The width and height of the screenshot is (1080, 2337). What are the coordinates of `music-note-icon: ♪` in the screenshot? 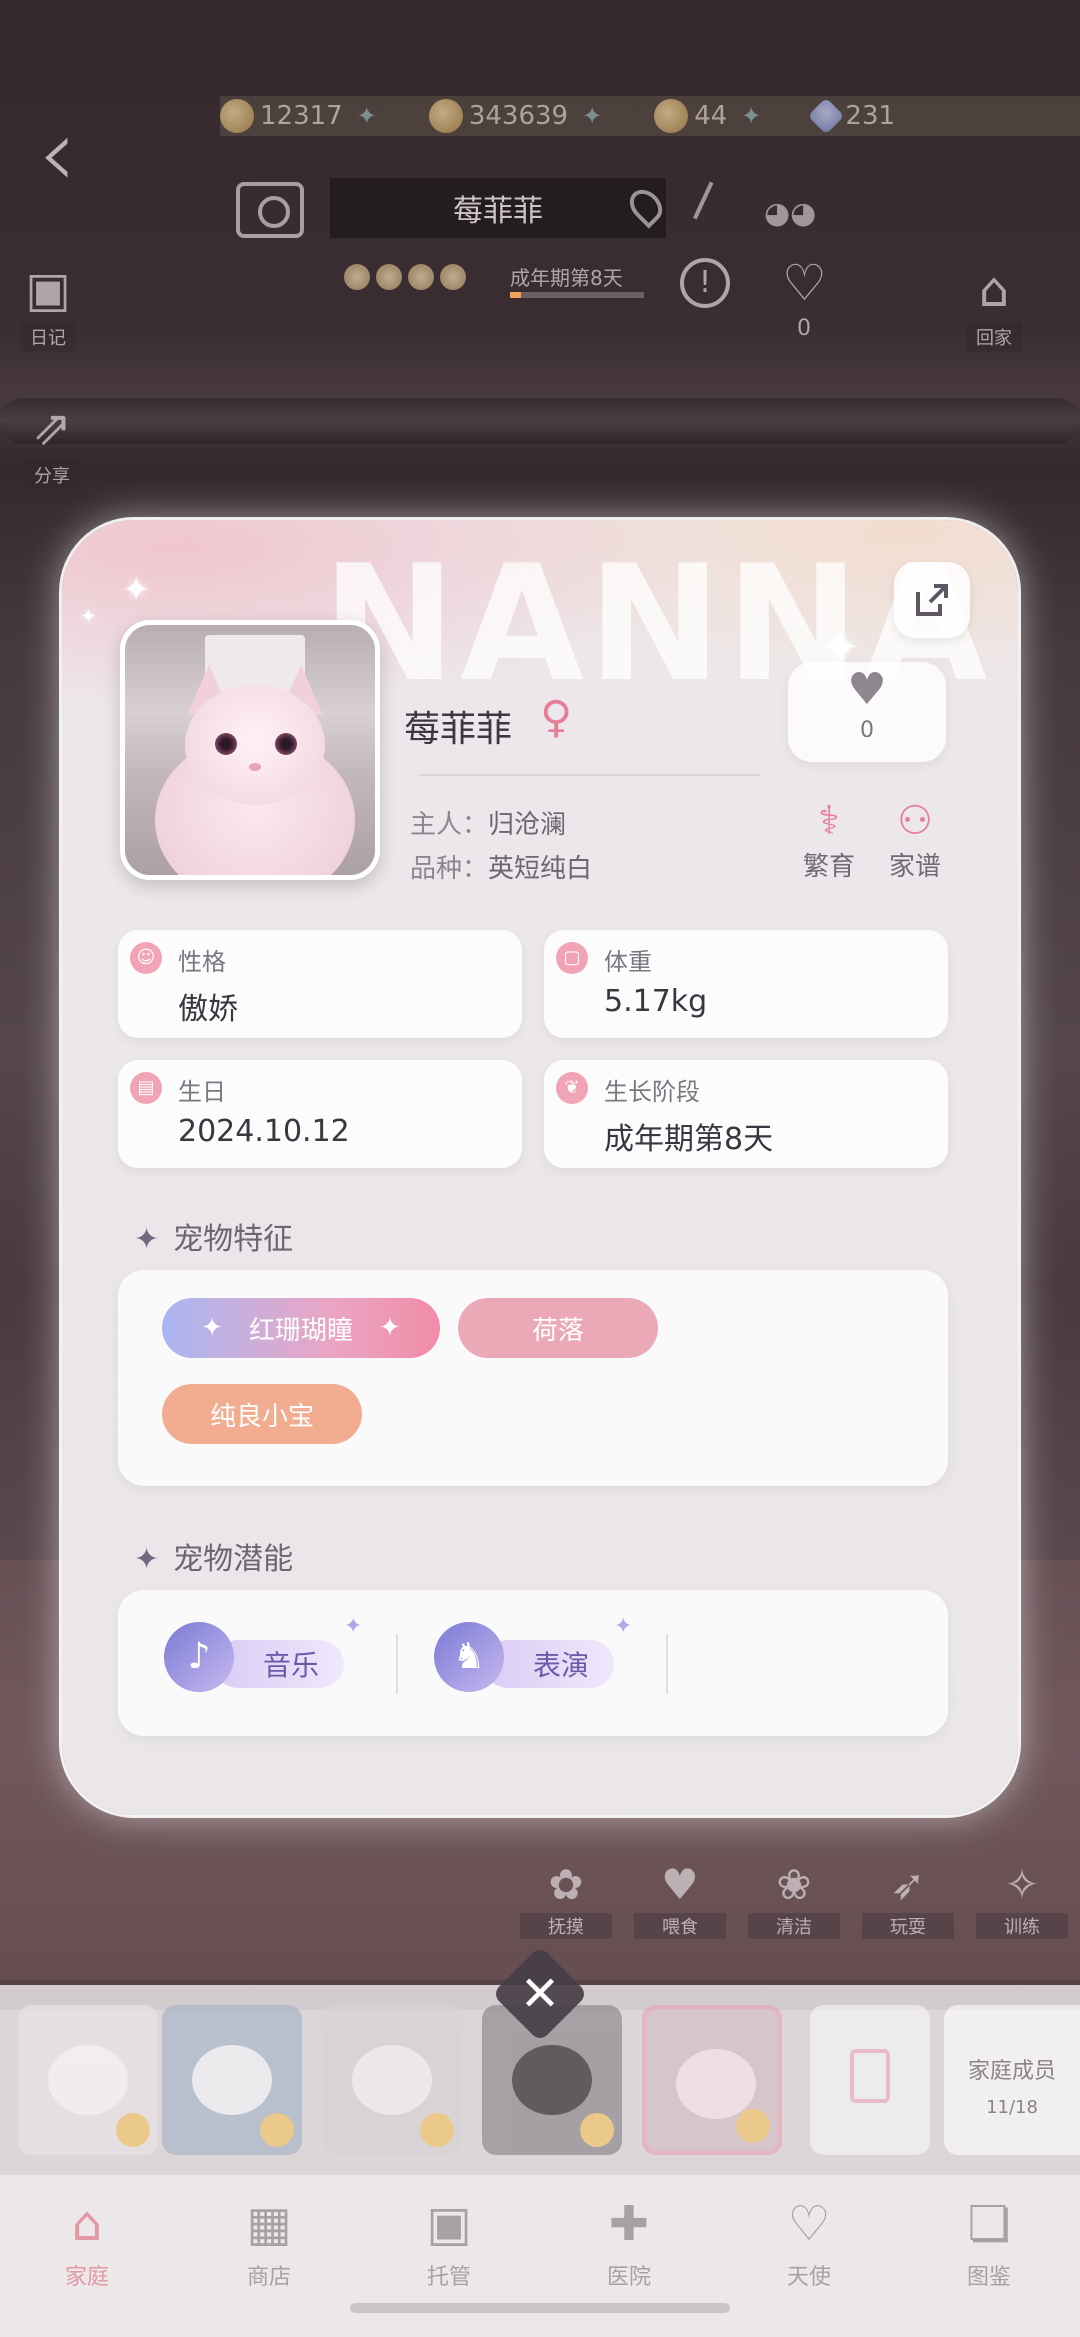 It's located at (199, 1657).